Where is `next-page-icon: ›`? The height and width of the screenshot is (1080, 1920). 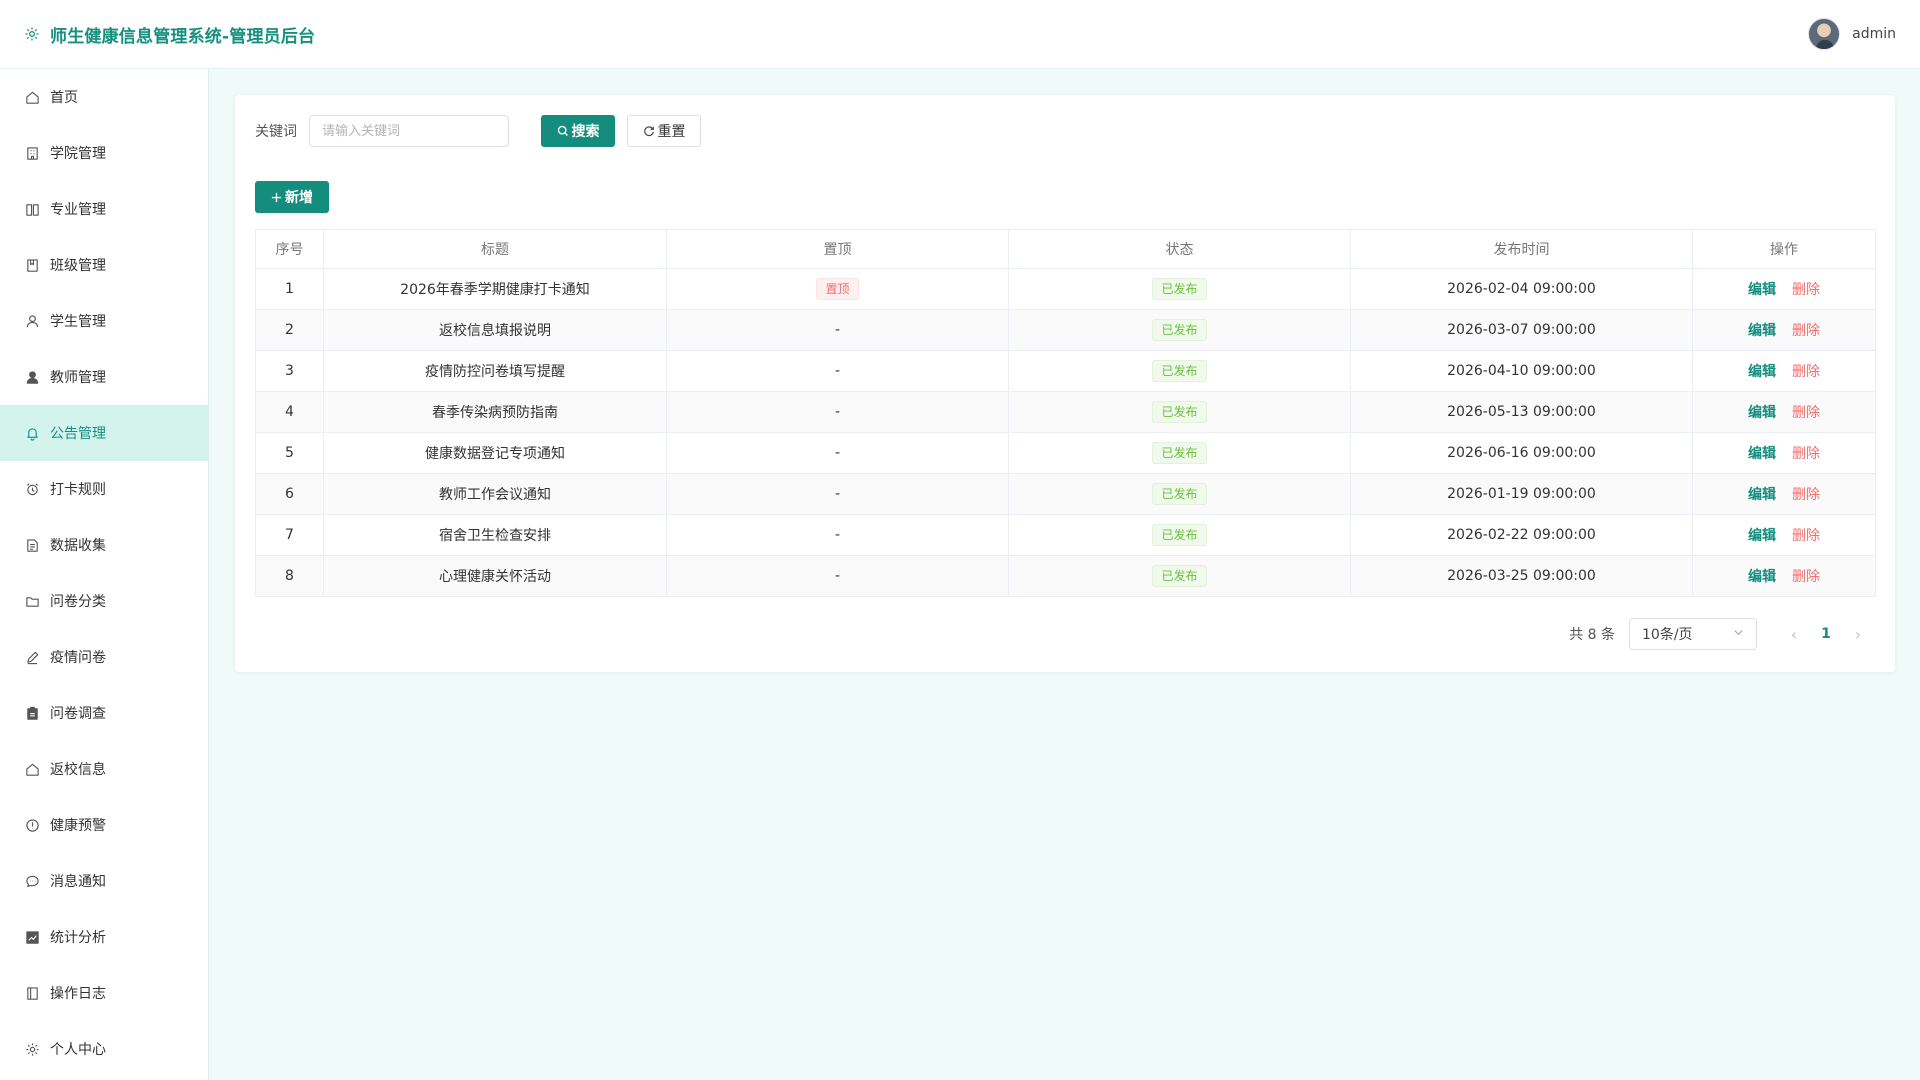
next-page-icon: › is located at coordinates (1858, 634).